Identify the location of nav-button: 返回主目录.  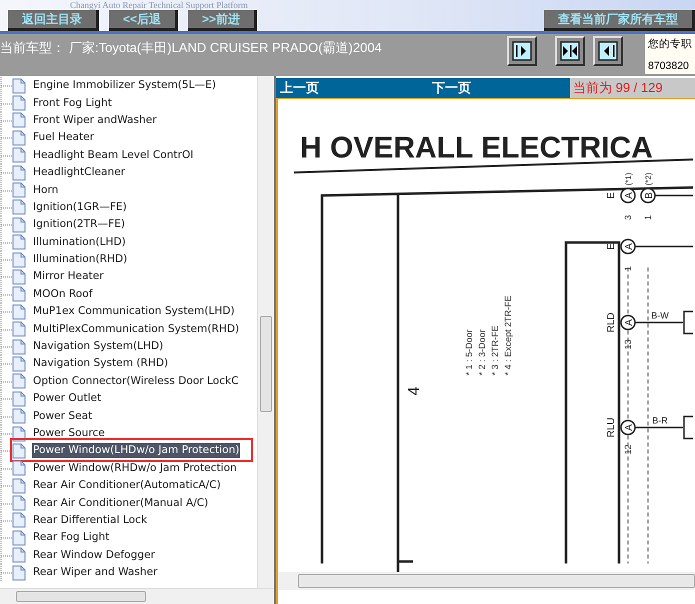
(53, 20).